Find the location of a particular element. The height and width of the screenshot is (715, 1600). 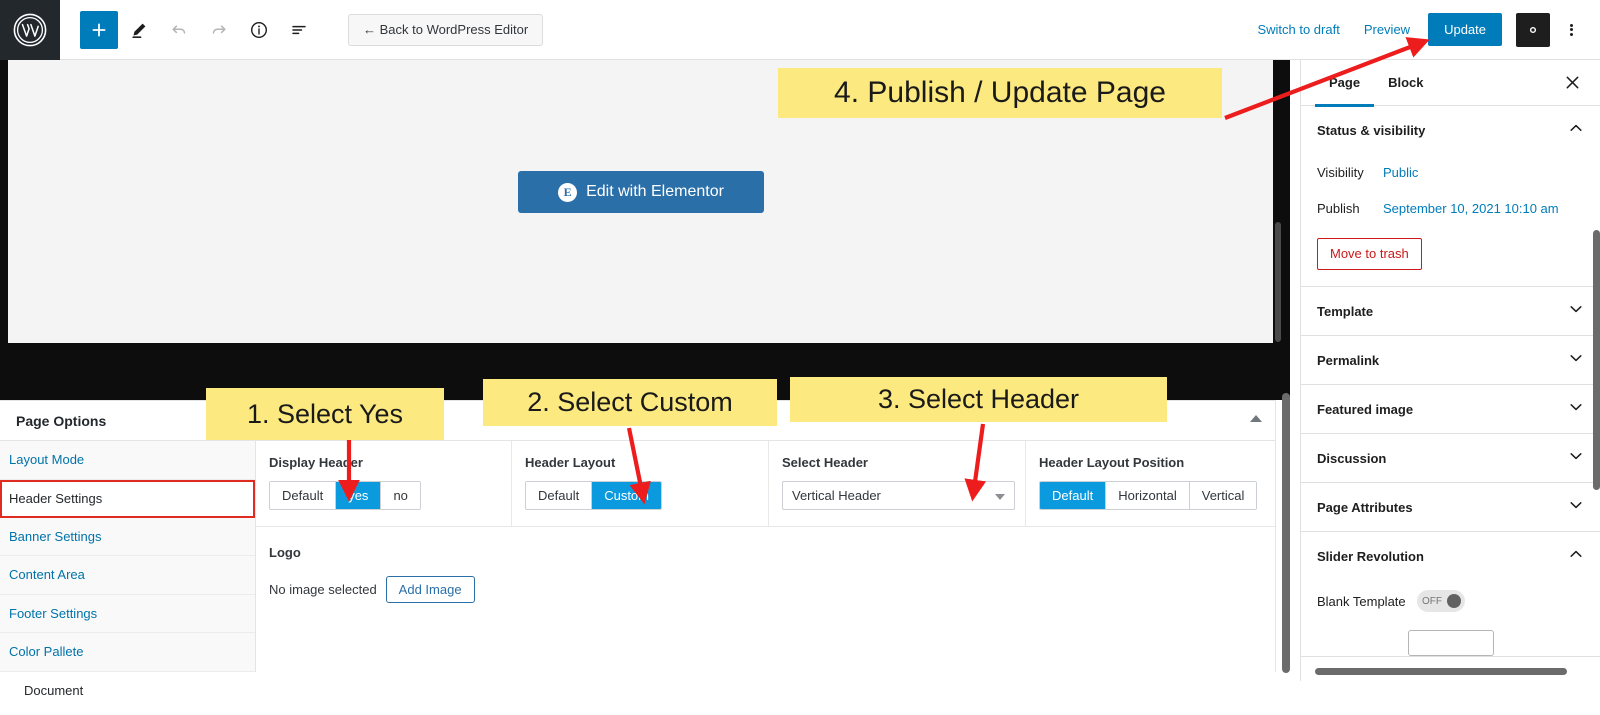

annotation-step-2: 2. Select Custom is located at coordinates (630, 402).